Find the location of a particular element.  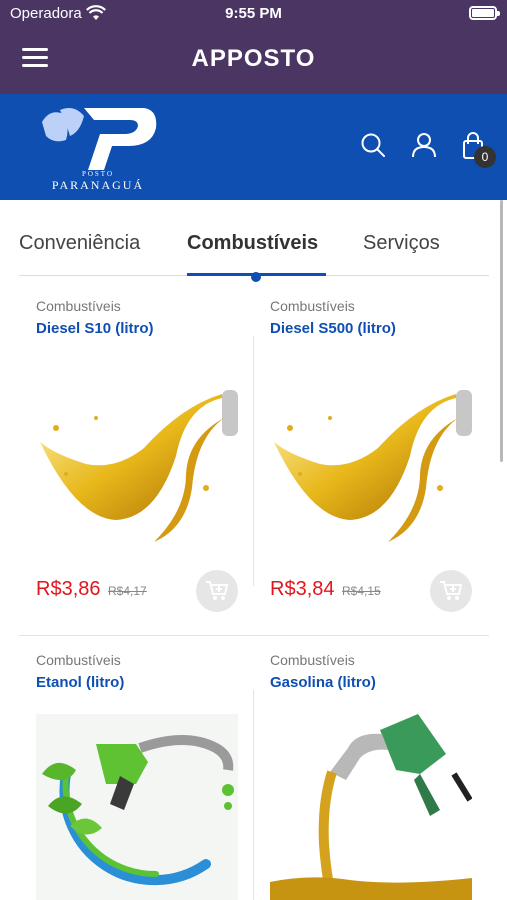

product-name: Diesel S500 (litro) is located at coordinates (333, 328).